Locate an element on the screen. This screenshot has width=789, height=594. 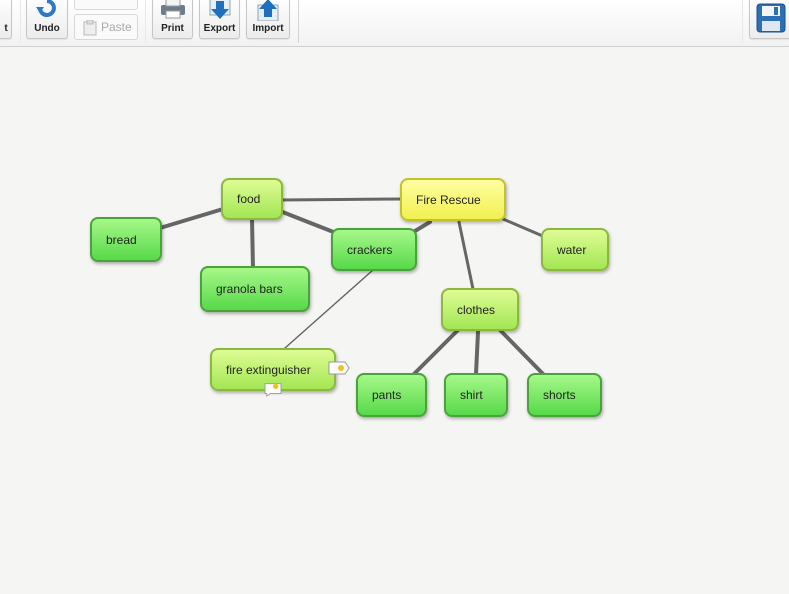
import-label: Import is located at coordinates (268, 28).